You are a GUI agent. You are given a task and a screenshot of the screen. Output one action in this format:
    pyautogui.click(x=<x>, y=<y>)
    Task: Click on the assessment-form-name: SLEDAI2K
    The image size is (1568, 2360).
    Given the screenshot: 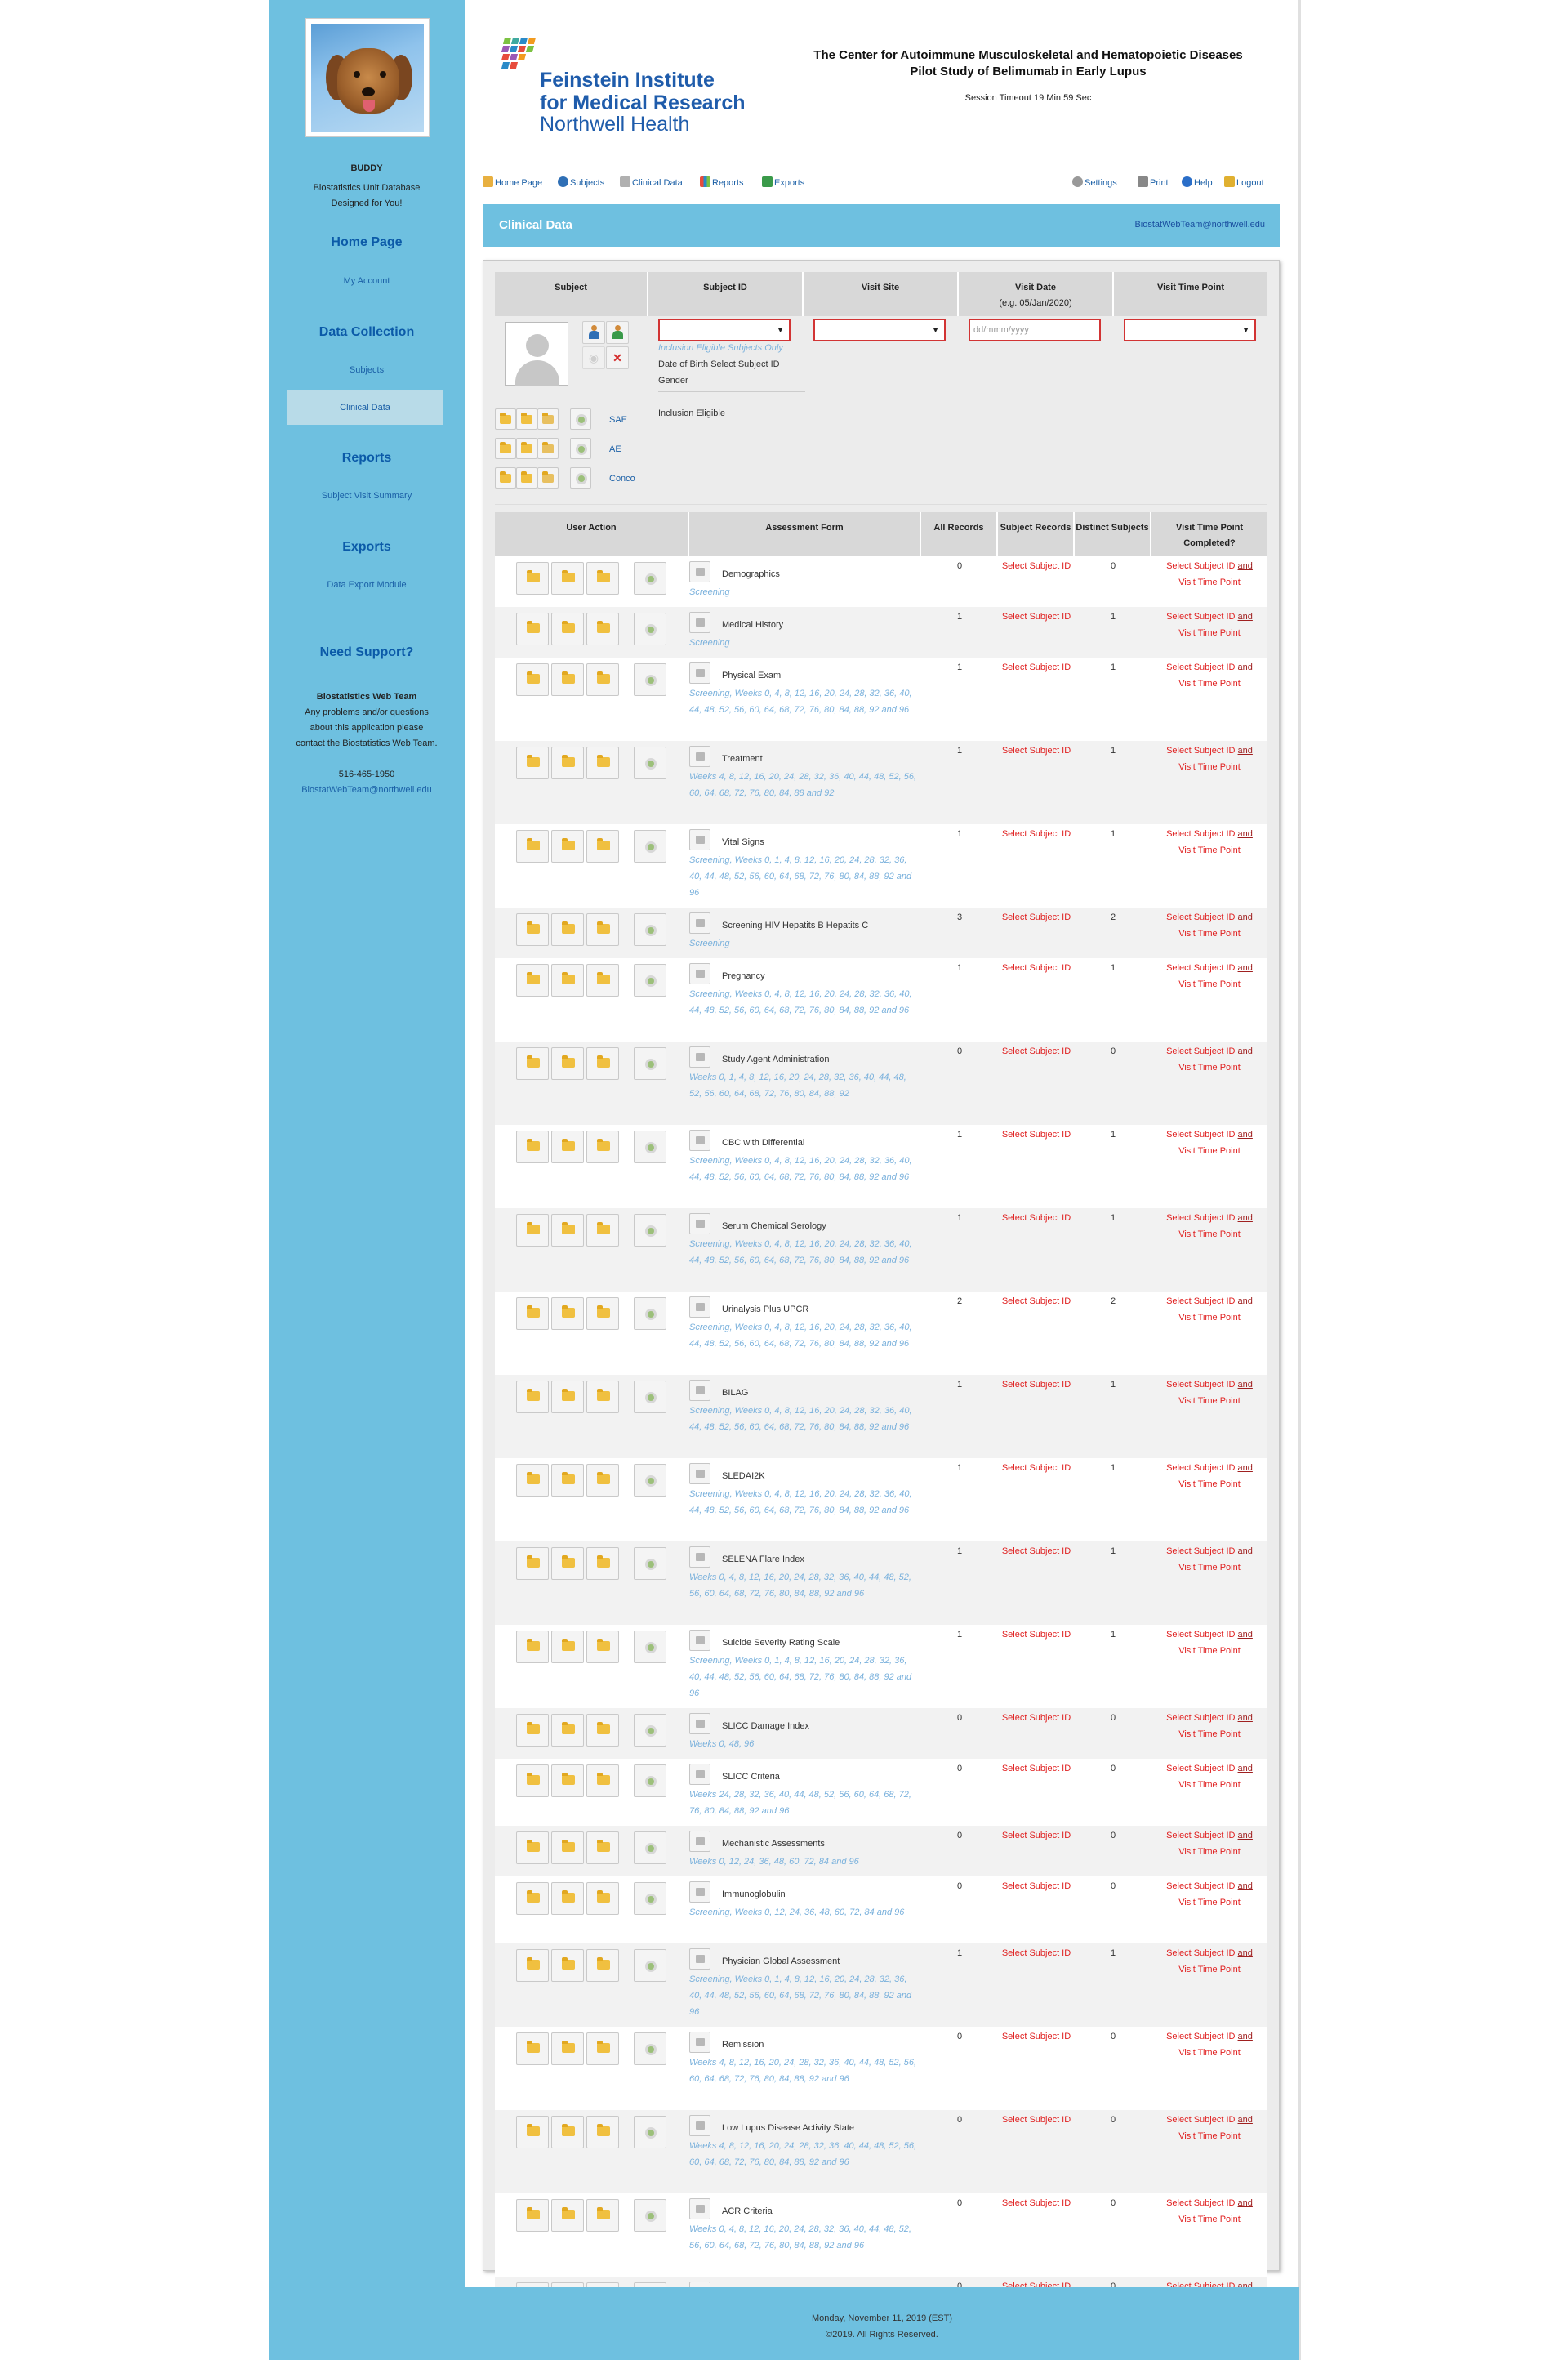 What is the action you would take?
    pyautogui.click(x=743, y=1476)
    